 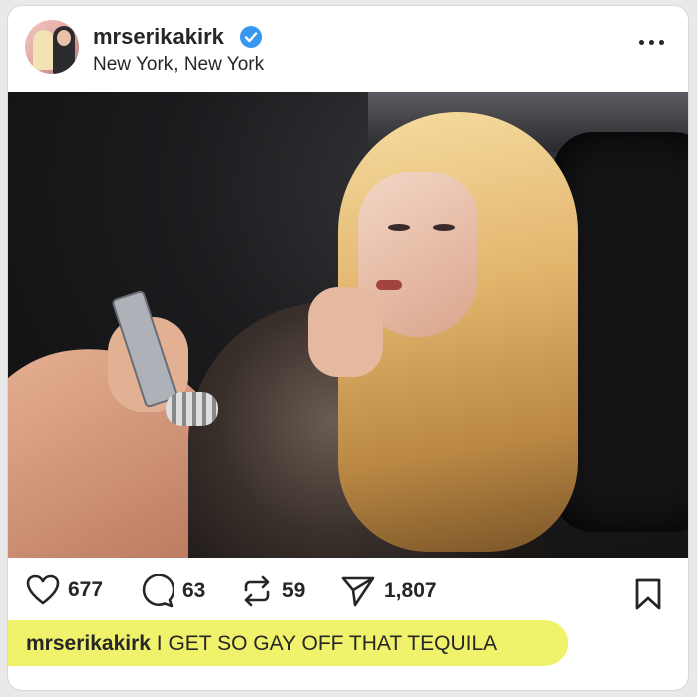 I want to click on avatar, so click(x=52, y=47).